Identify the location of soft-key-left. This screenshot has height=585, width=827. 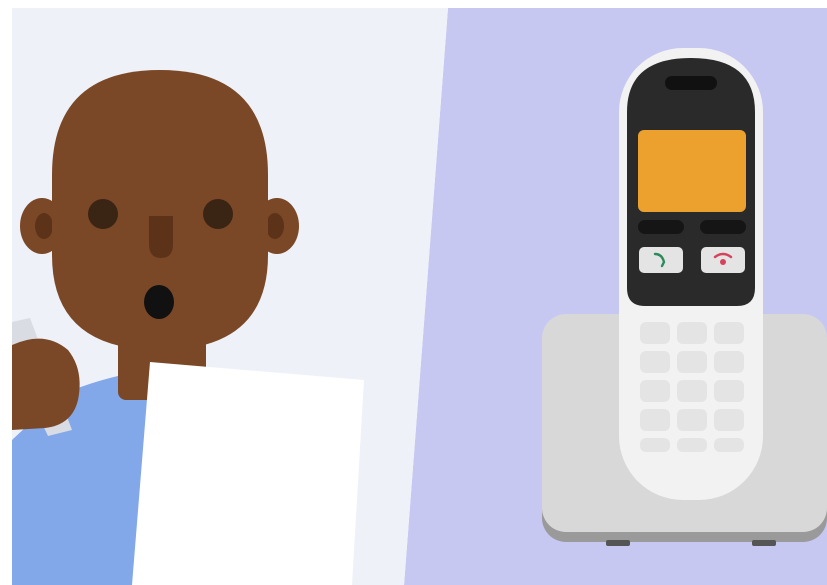
(661, 227).